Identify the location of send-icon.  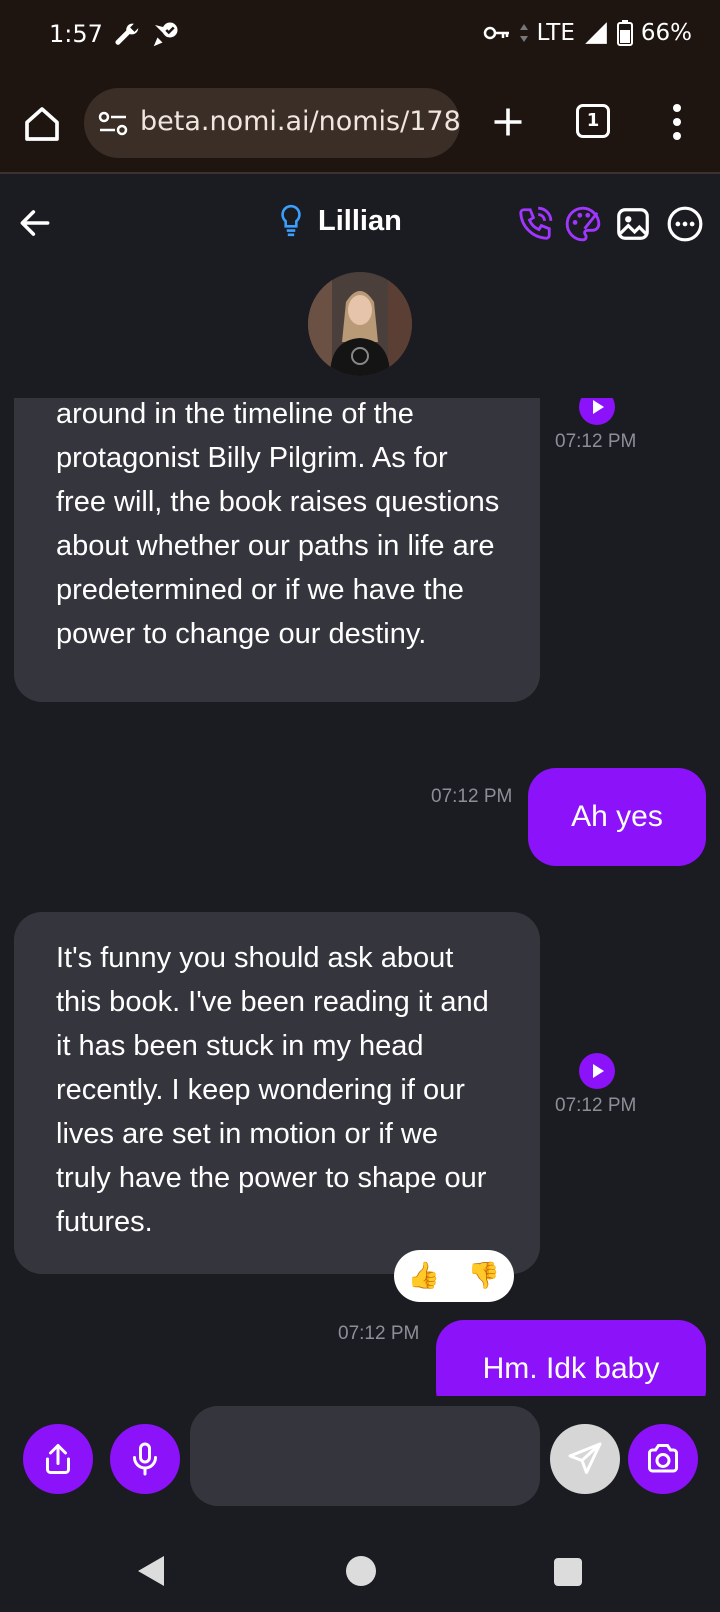
(585, 1458).